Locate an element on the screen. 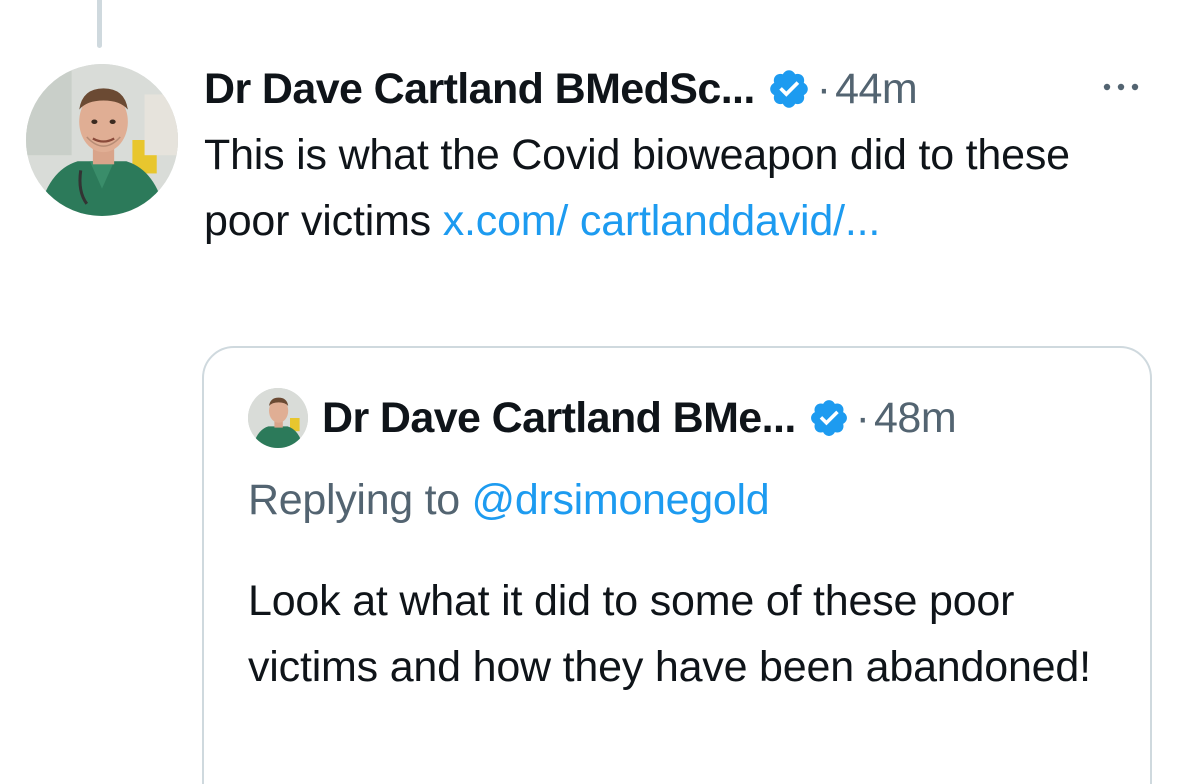 The height and width of the screenshot is (784, 1179). tweet-time: 44m is located at coordinates (876, 89).